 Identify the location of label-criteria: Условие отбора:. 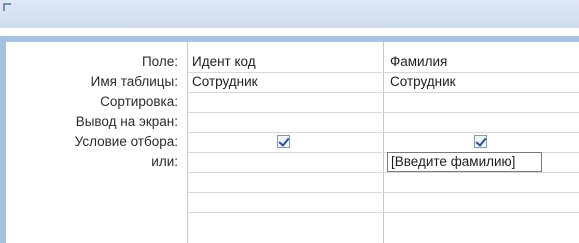
(126, 141).